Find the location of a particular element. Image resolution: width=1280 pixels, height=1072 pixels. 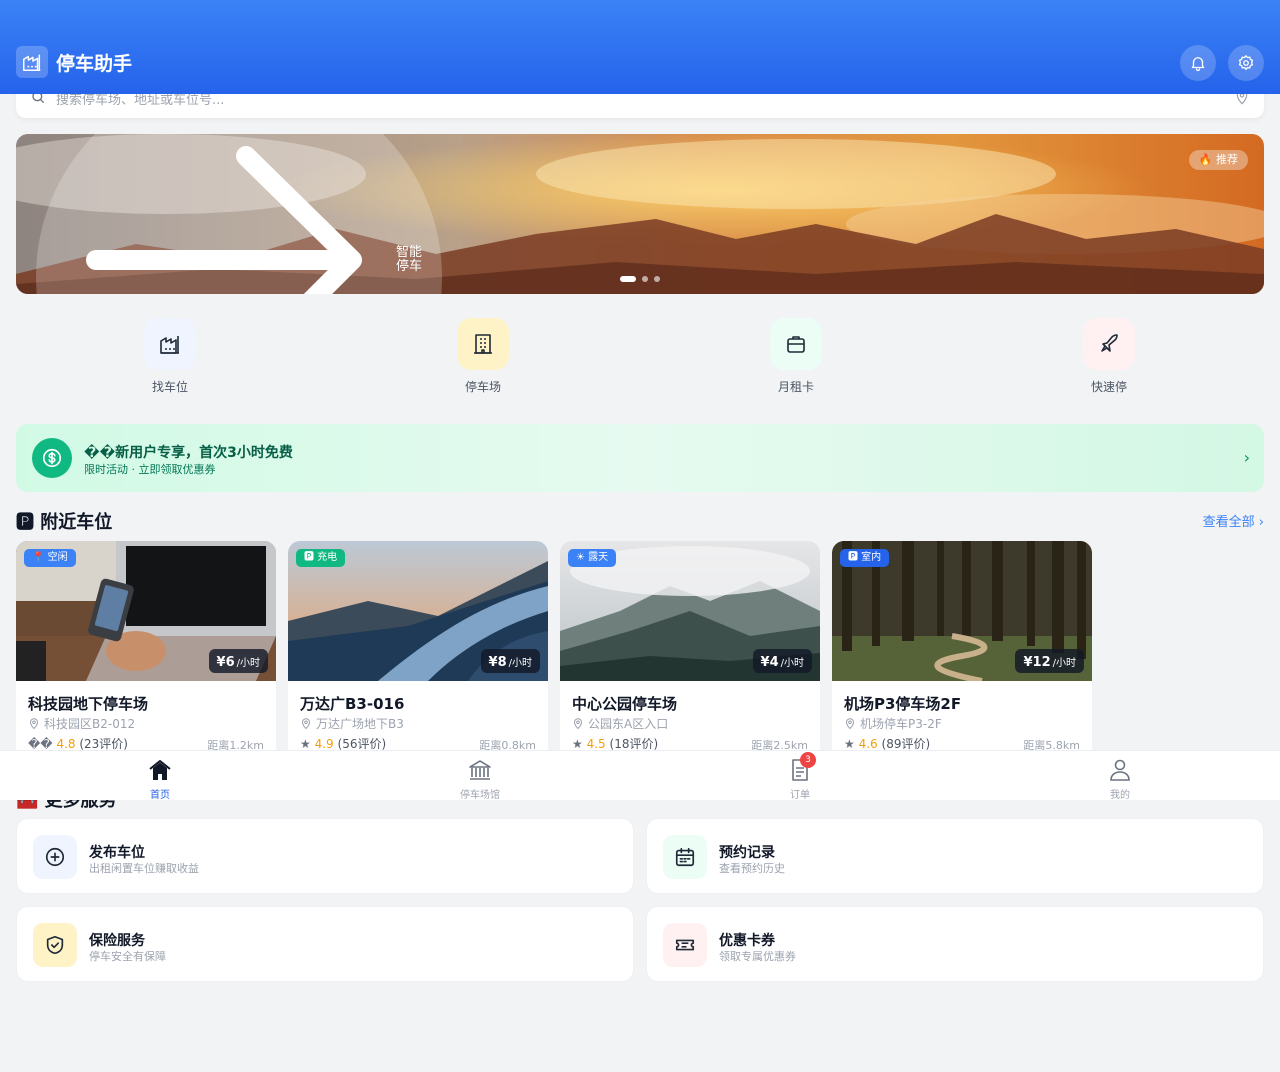

card-price: ¥8/小时 is located at coordinates (510, 661).